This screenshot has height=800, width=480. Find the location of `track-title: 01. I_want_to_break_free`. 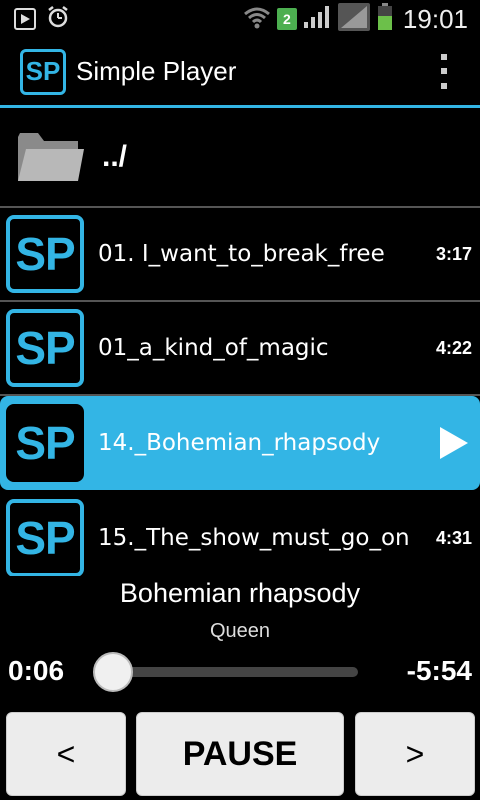

track-title: 01. I_want_to_break_free is located at coordinates (241, 254).